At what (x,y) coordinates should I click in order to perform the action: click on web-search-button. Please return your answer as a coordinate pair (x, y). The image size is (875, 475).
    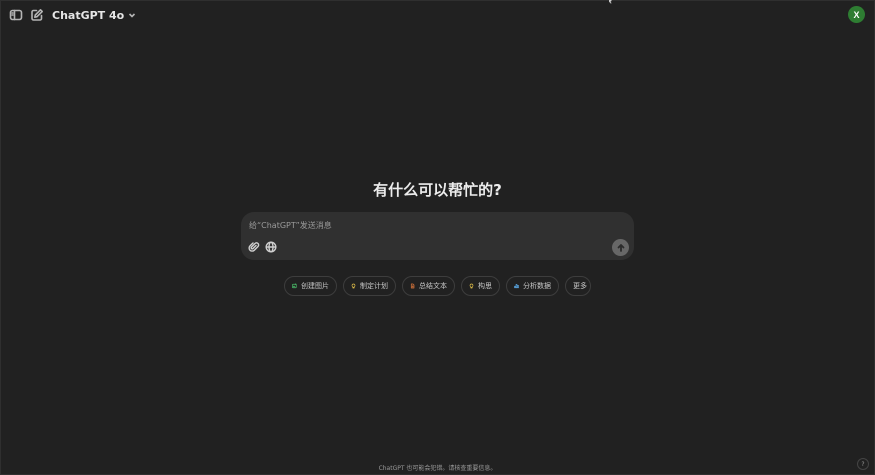
    Looking at the image, I should click on (271, 247).